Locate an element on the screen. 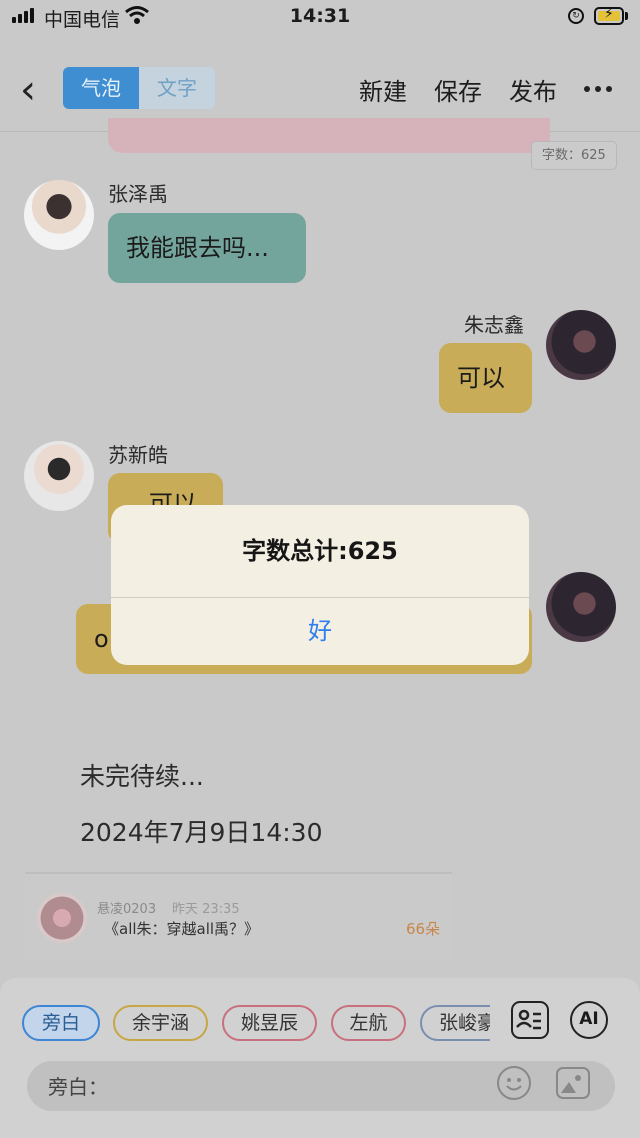 Image resolution: width=640 pixels, height=1138 pixels. status-bar: 中国电信 14:31 ↻ ⚡ is located at coordinates (320, 16).